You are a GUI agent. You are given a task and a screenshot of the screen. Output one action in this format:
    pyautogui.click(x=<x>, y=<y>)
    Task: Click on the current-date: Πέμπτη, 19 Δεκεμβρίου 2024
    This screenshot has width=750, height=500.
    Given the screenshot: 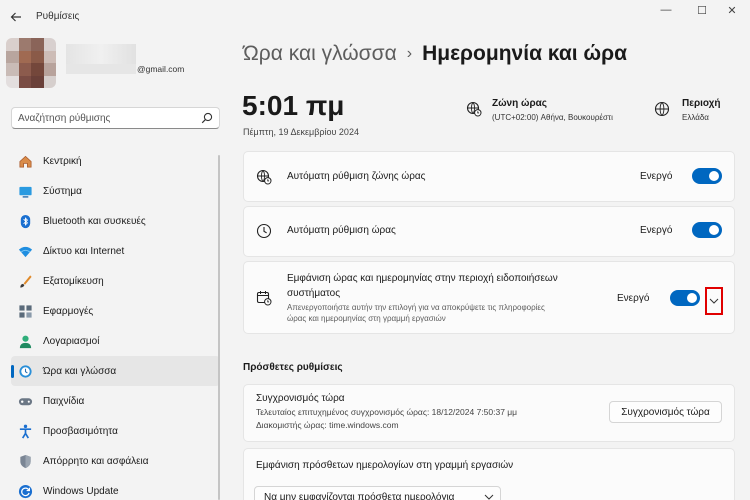 What is the action you would take?
    pyautogui.click(x=301, y=132)
    